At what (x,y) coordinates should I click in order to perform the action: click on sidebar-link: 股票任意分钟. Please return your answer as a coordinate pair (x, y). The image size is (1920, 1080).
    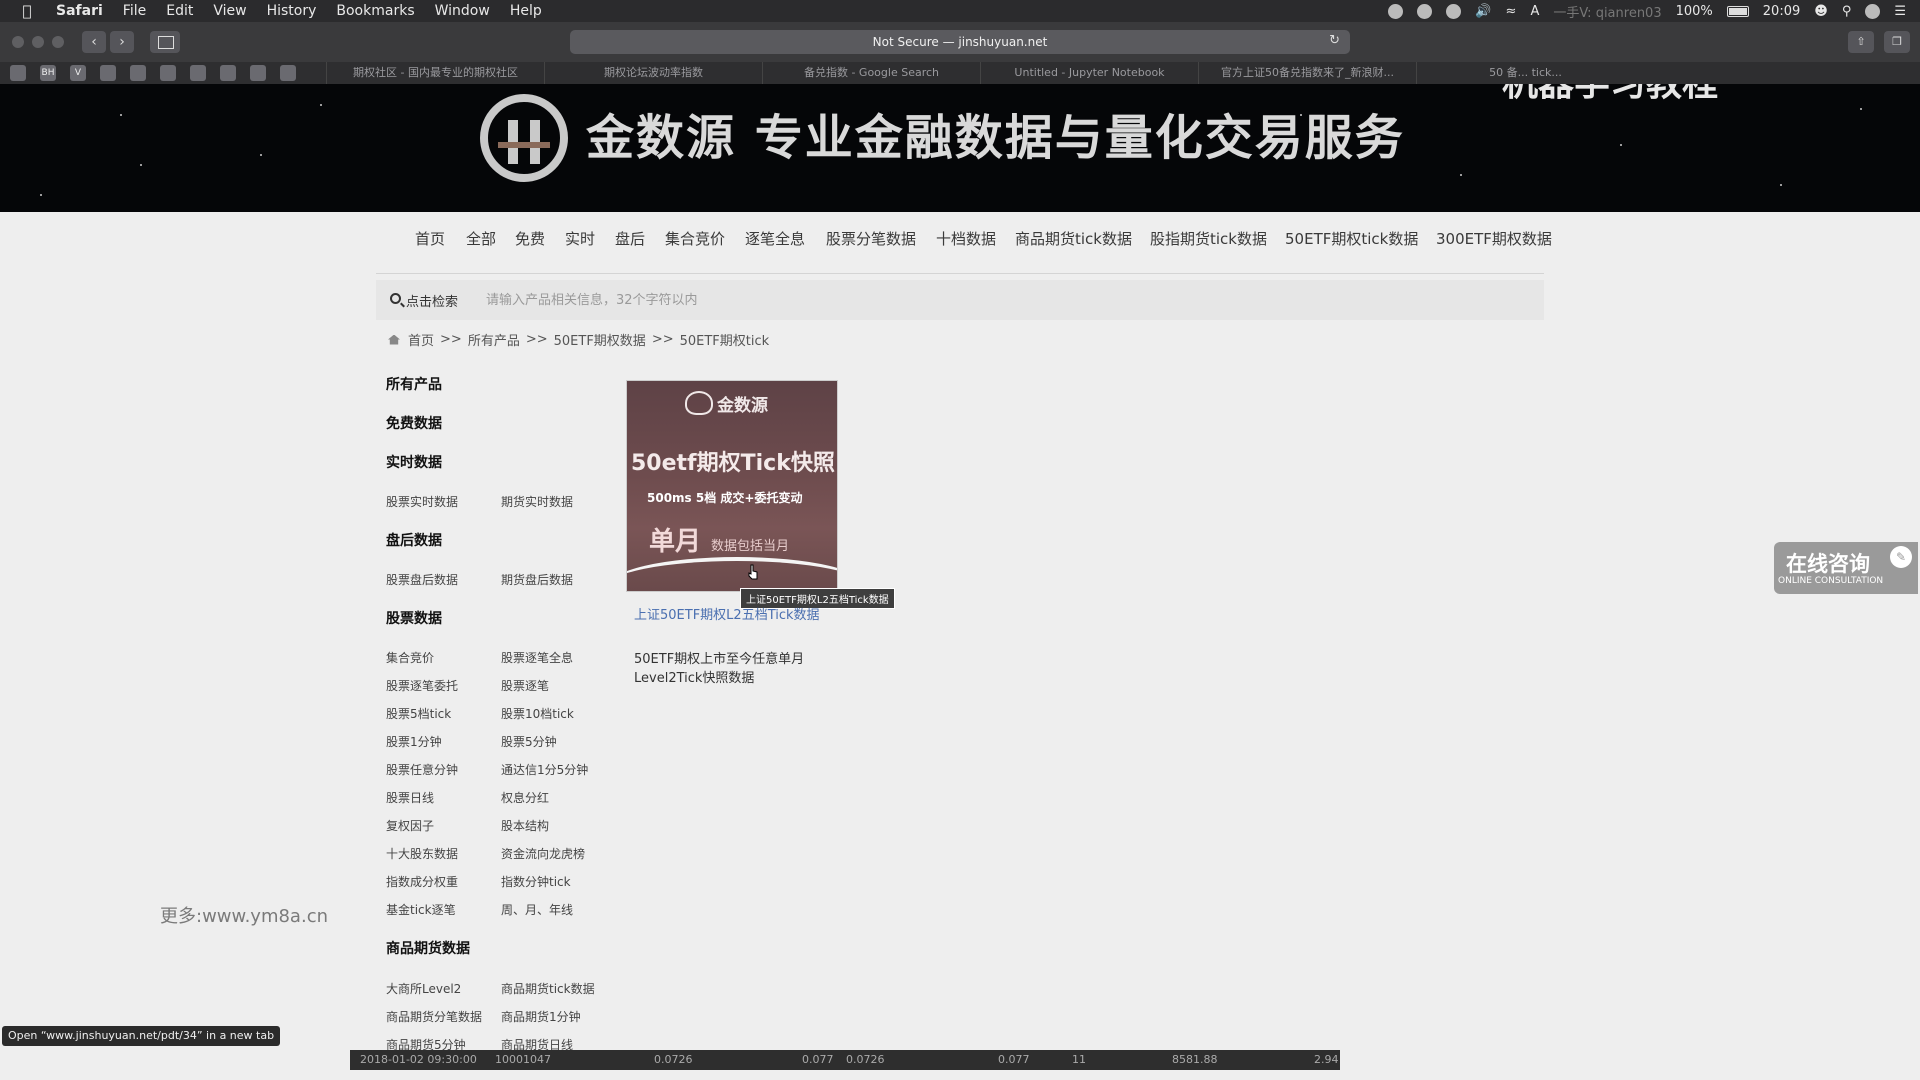
    Looking at the image, I should click on (422, 769).